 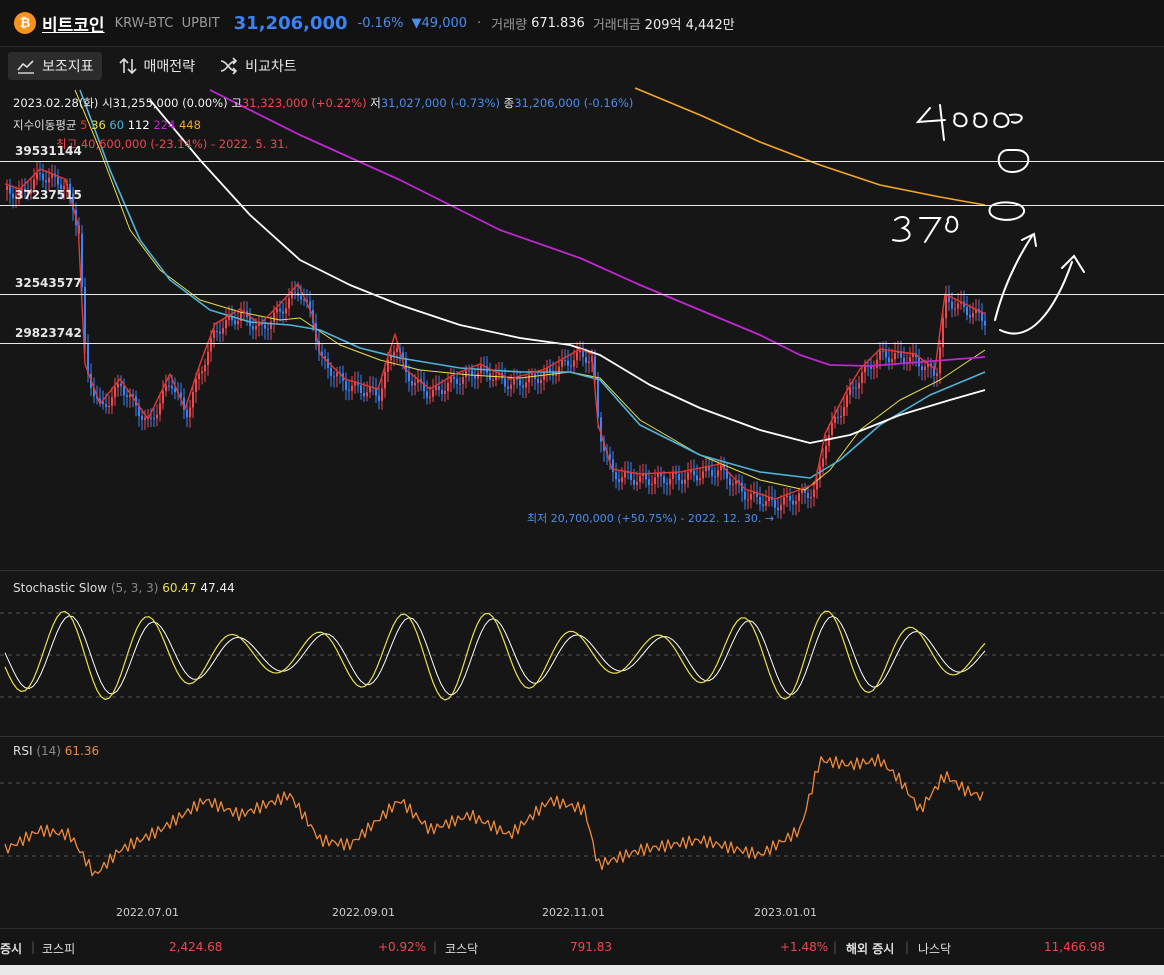 What do you see at coordinates (117, 125) in the screenshot?
I see `ma-60: 60` at bounding box center [117, 125].